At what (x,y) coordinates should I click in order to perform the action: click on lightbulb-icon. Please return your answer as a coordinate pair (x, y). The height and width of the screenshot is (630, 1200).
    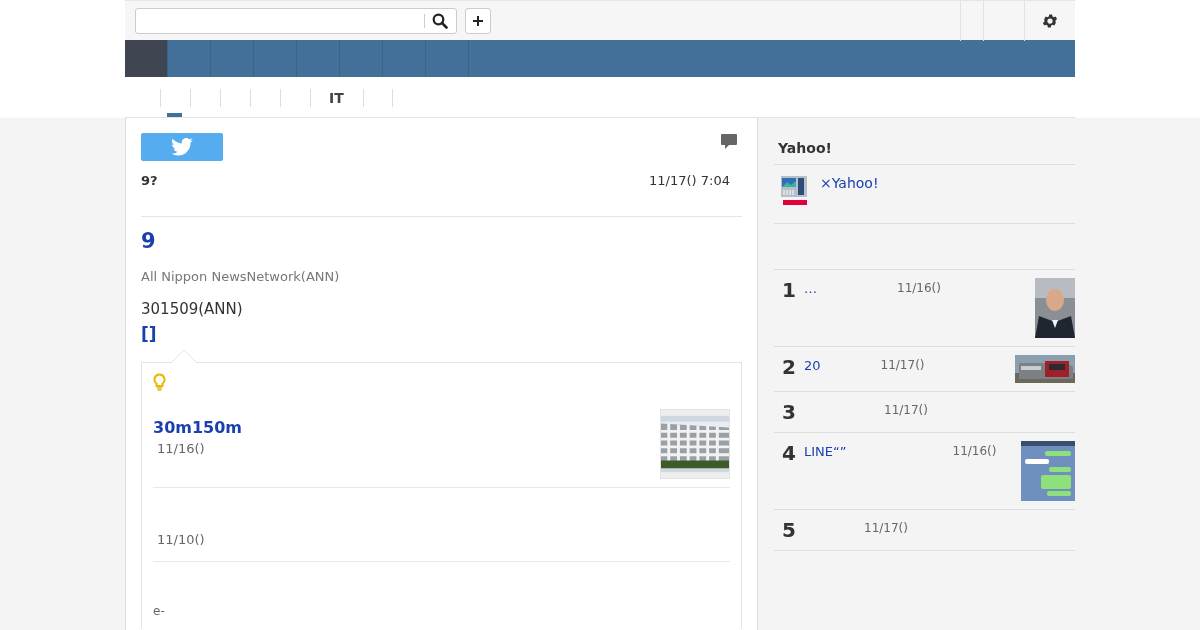
    Looking at the image, I should click on (159, 382).